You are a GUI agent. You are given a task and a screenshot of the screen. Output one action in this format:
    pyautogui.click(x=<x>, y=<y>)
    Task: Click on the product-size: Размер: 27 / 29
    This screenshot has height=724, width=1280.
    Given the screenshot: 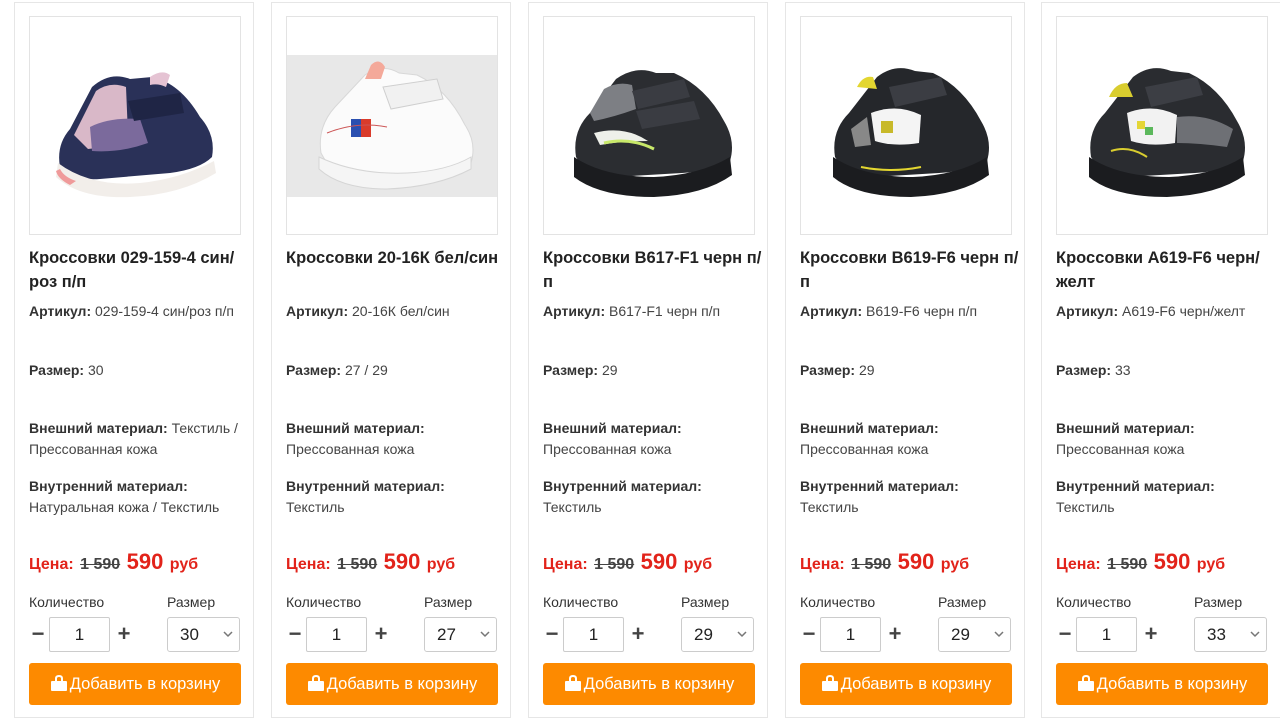 What is the action you would take?
    pyautogui.click(x=337, y=370)
    